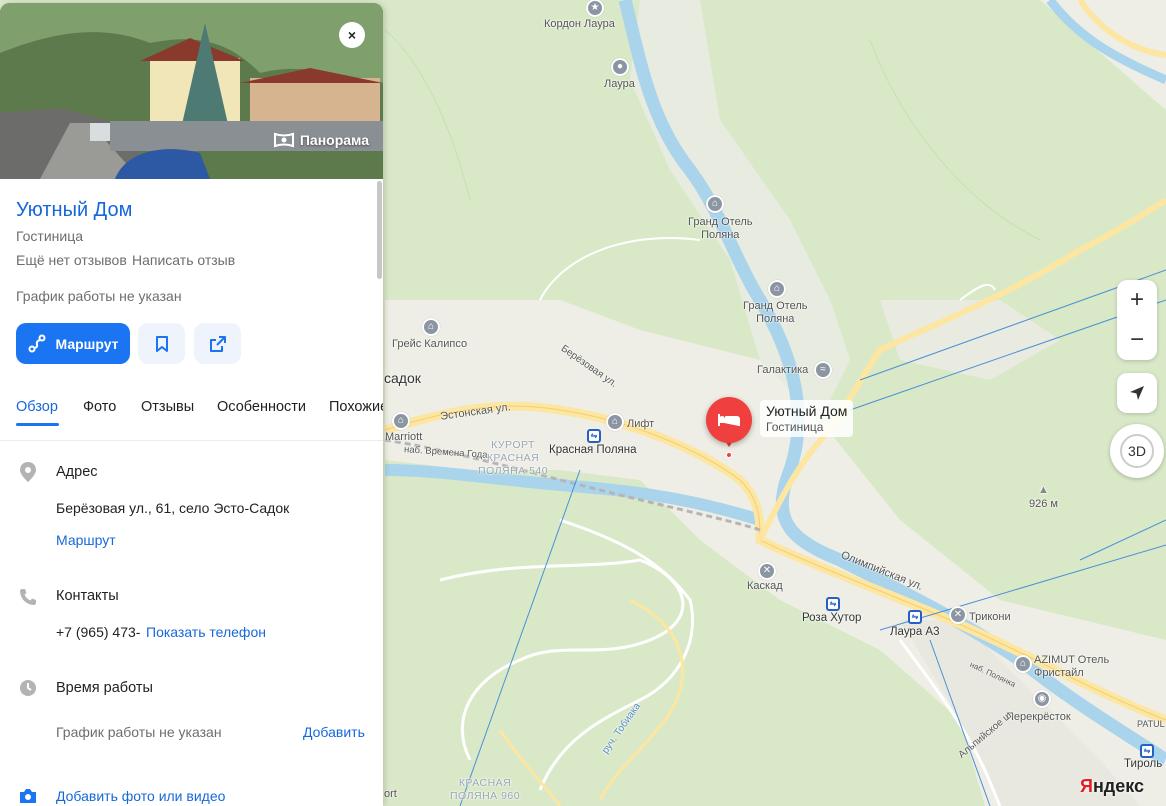 Image resolution: width=1166 pixels, height=806 pixels. Describe the element at coordinates (87, 596) in the screenshot. I see `contacts-title: Контакты` at that location.